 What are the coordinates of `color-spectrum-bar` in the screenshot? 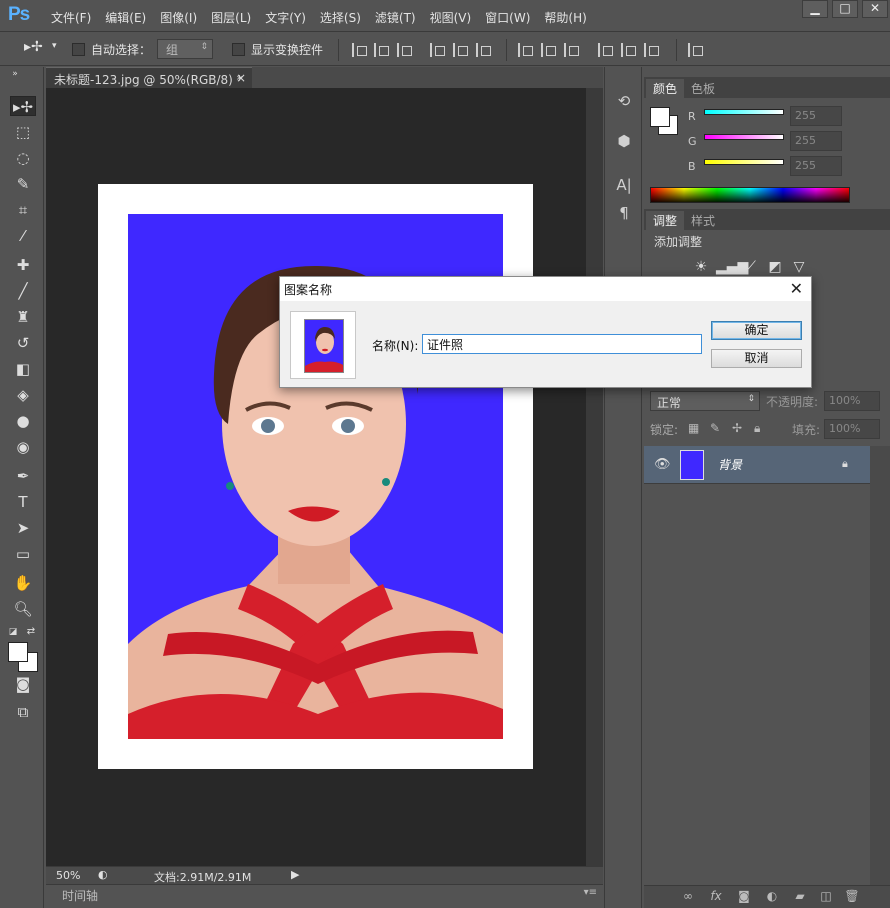 It's located at (750, 195).